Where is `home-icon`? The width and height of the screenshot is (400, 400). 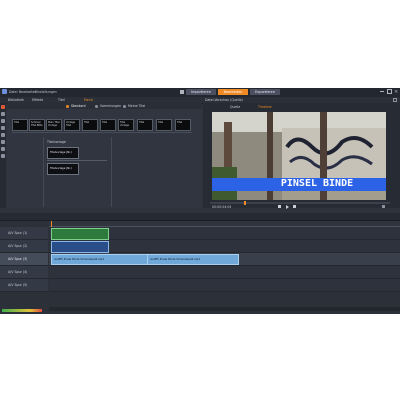 home-icon is located at coordinates (182, 92).